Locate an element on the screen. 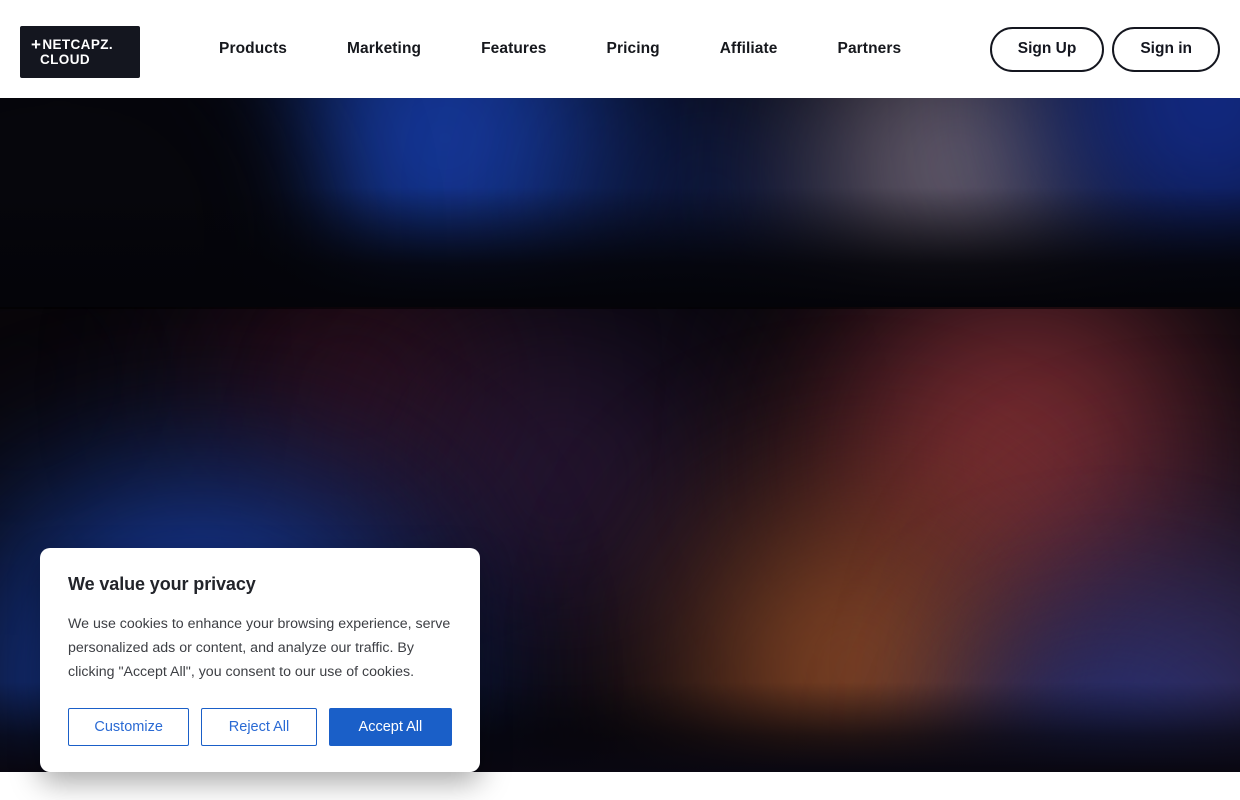 The width and height of the screenshot is (1240, 800). cookie-dialog-actions: Customize Reject All Accept All is located at coordinates (260, 727).